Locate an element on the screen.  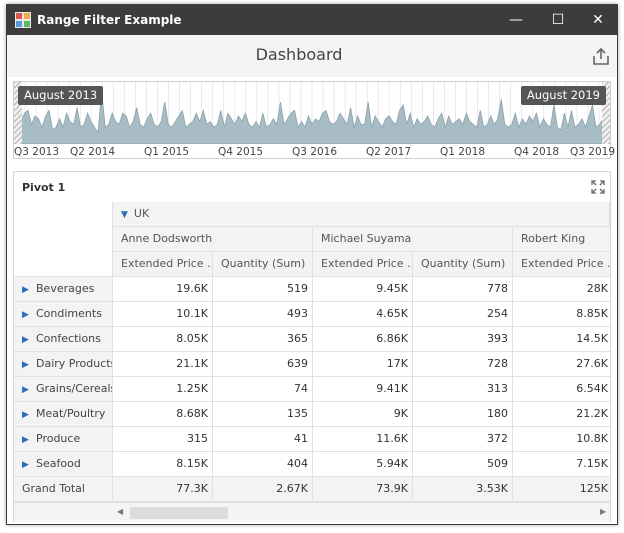
pivot-value-cell: 14.5K is located at coordinates (561, 339).